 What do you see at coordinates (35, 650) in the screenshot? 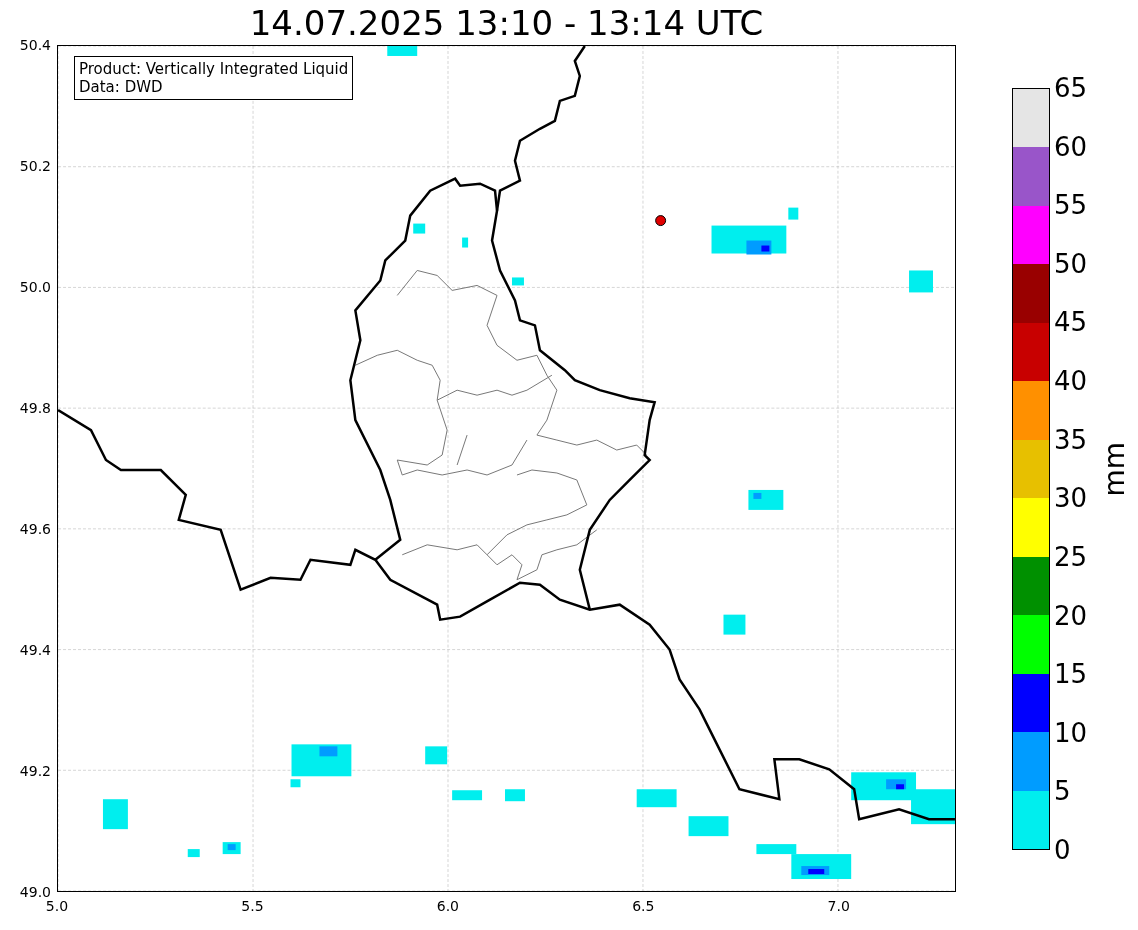
I see `axis-tick-label: 49.4` at bounding box center [35, 650].